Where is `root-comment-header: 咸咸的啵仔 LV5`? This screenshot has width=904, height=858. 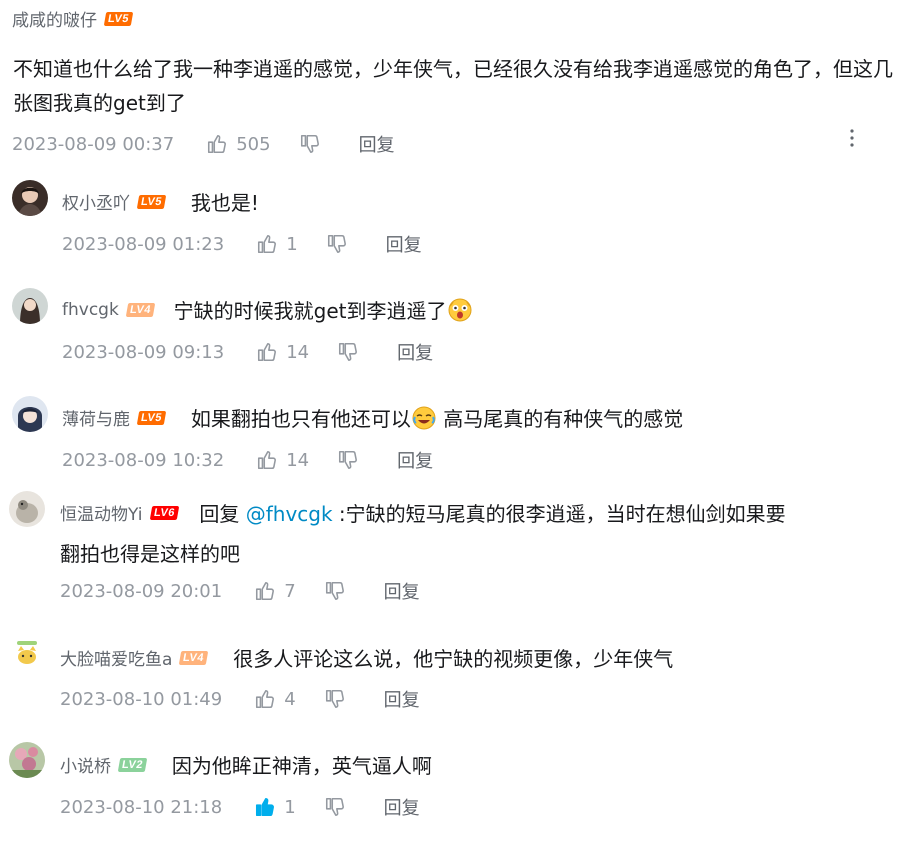
root-comment-header: 咸咸的啵仔 LV5 is located at coordinates (73, 18).